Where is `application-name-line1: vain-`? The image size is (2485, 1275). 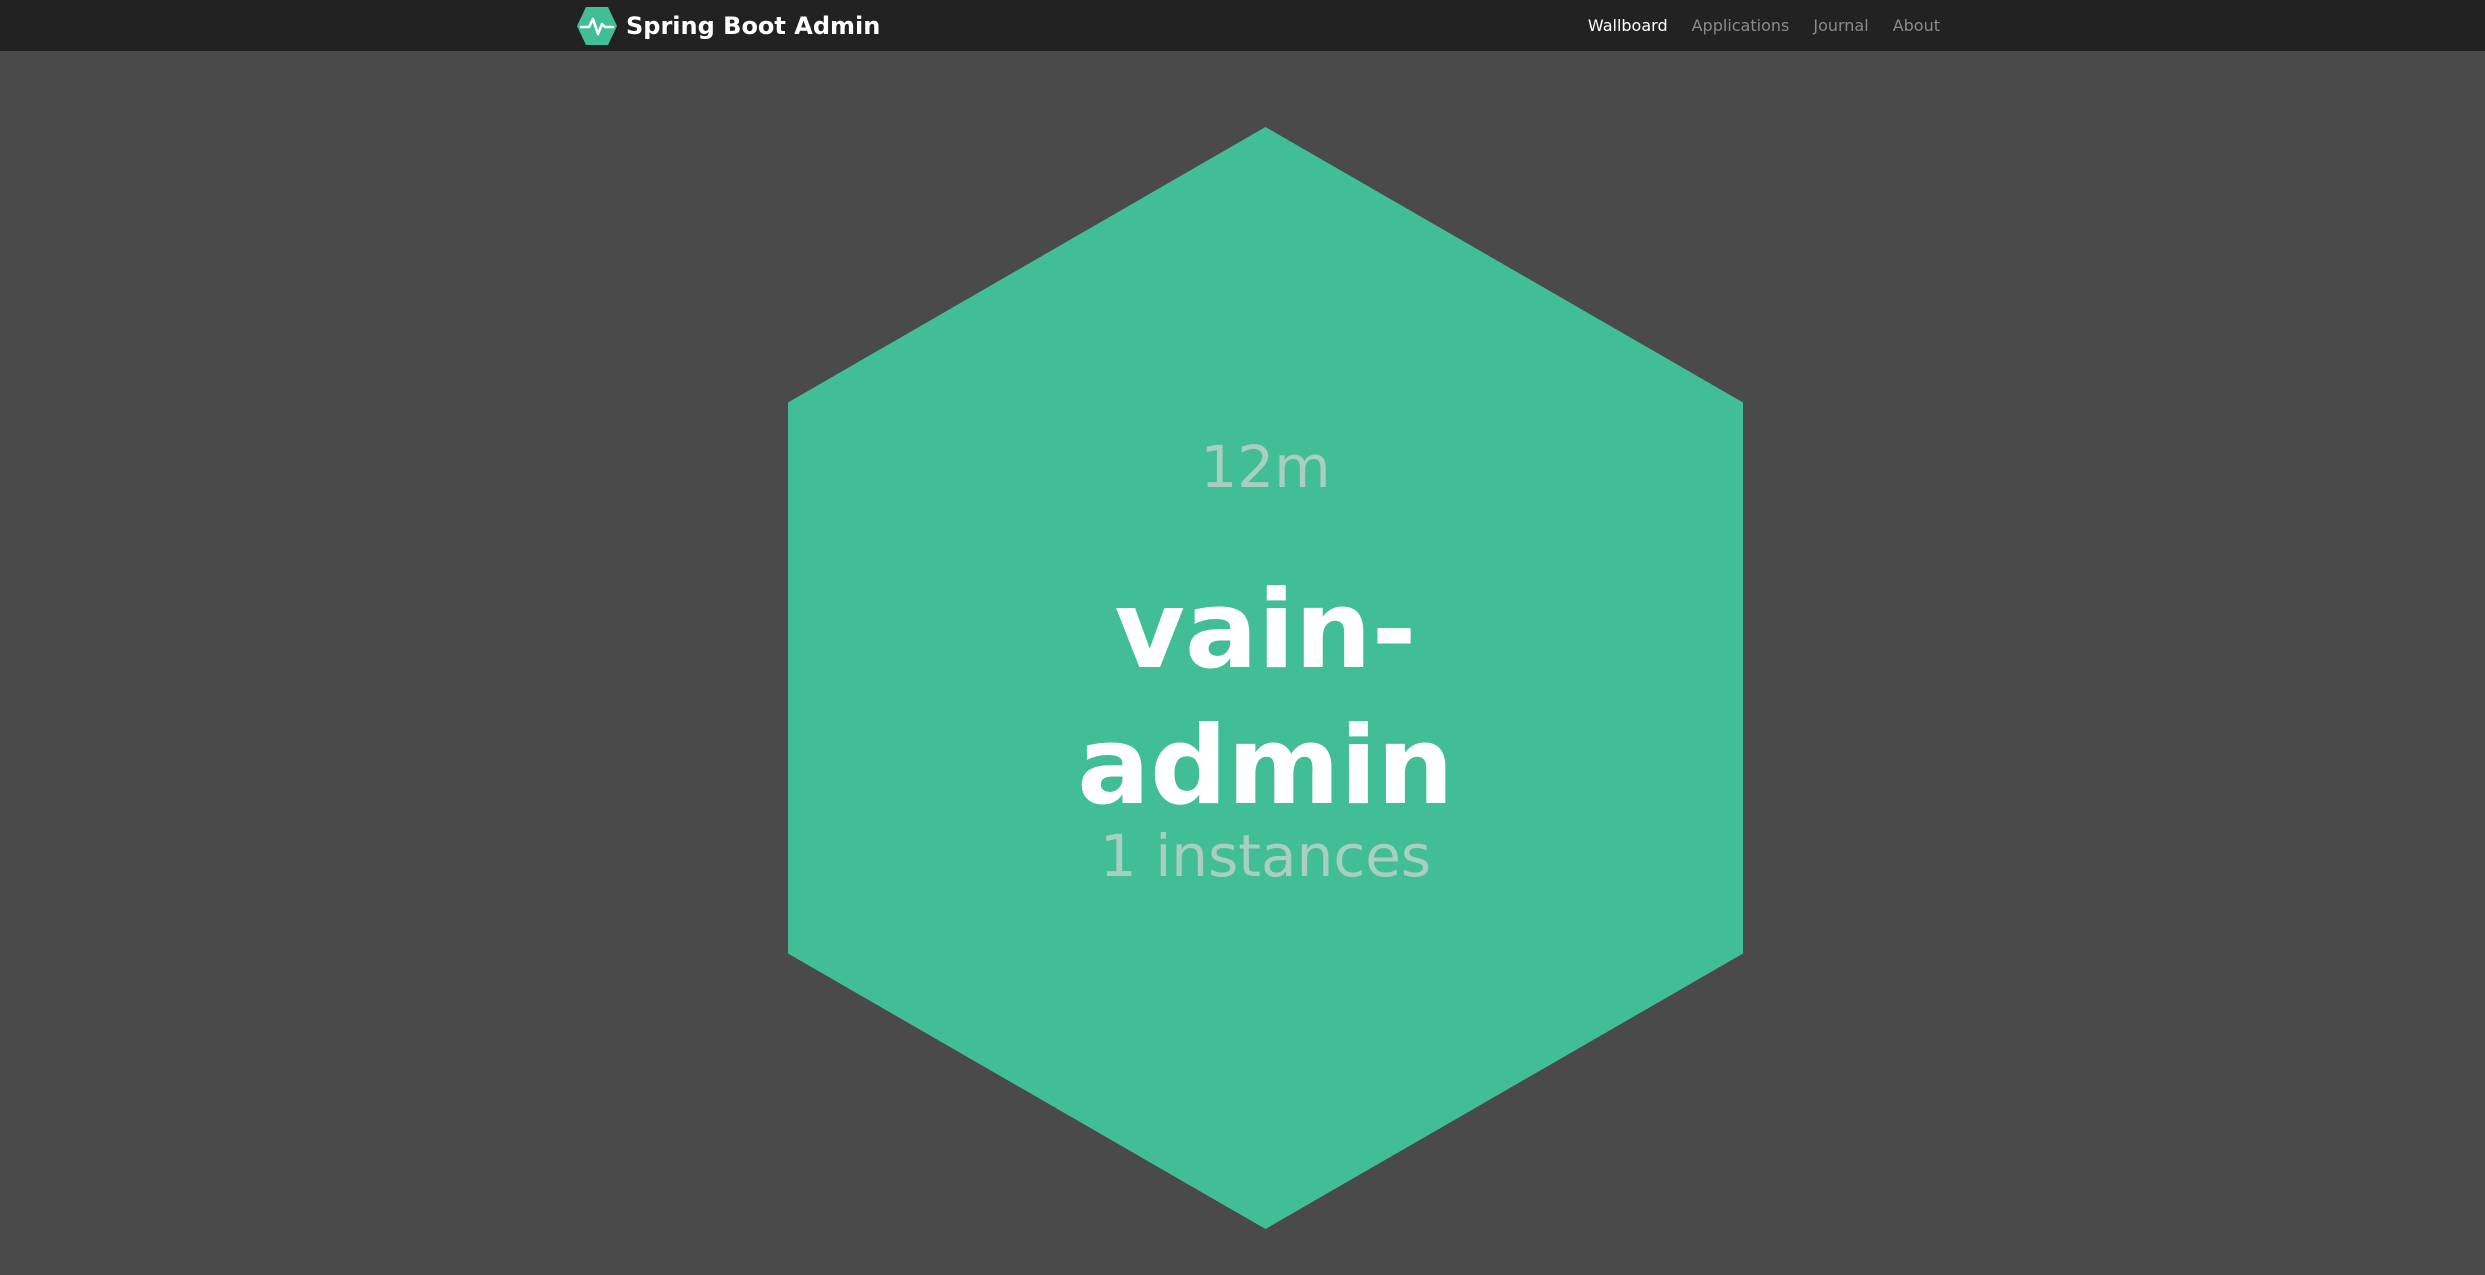
application-name-line1: vain- is located at coordinates (1265, 630).